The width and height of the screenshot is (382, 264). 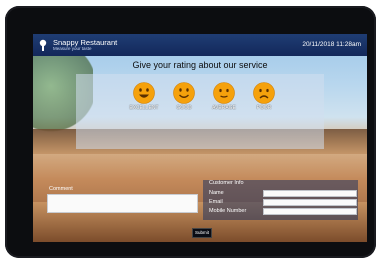 I want to click on sad-face-icon, so click(x=264, y=93).